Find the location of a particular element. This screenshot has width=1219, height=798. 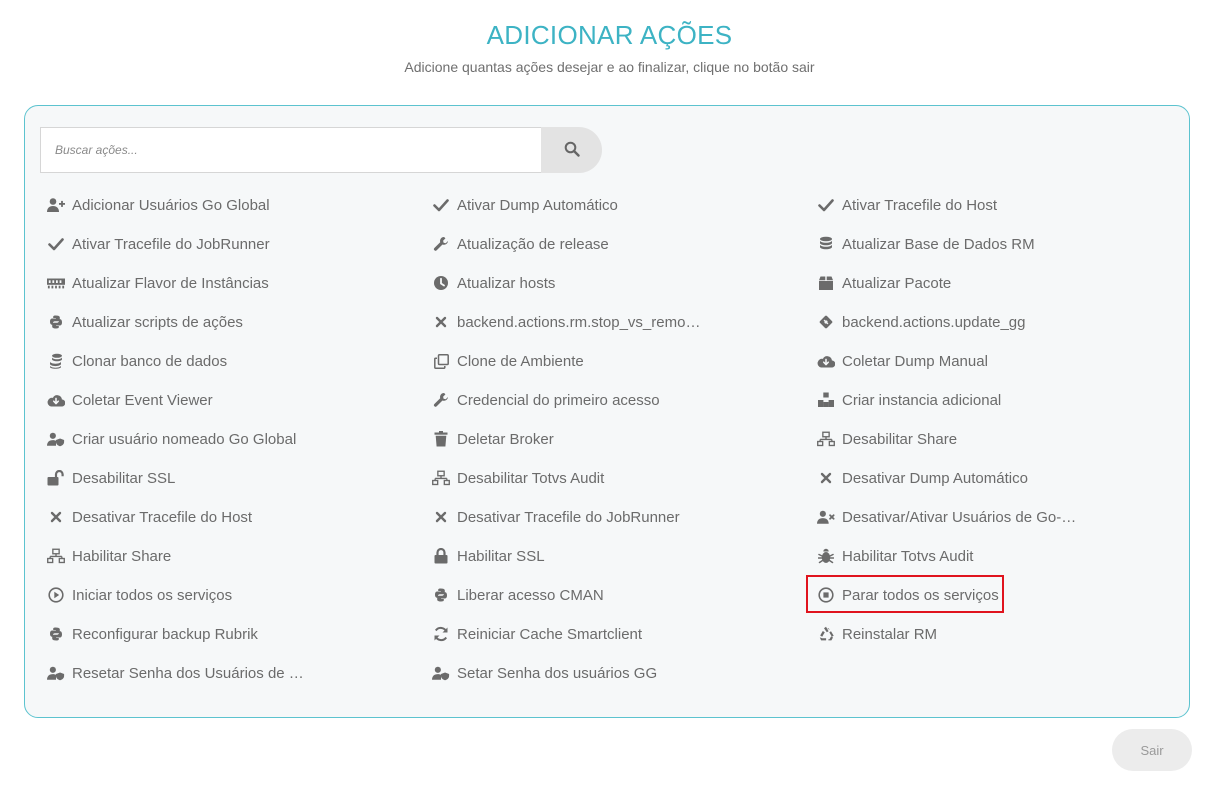

search-icon is located at coordinates (572, 150).